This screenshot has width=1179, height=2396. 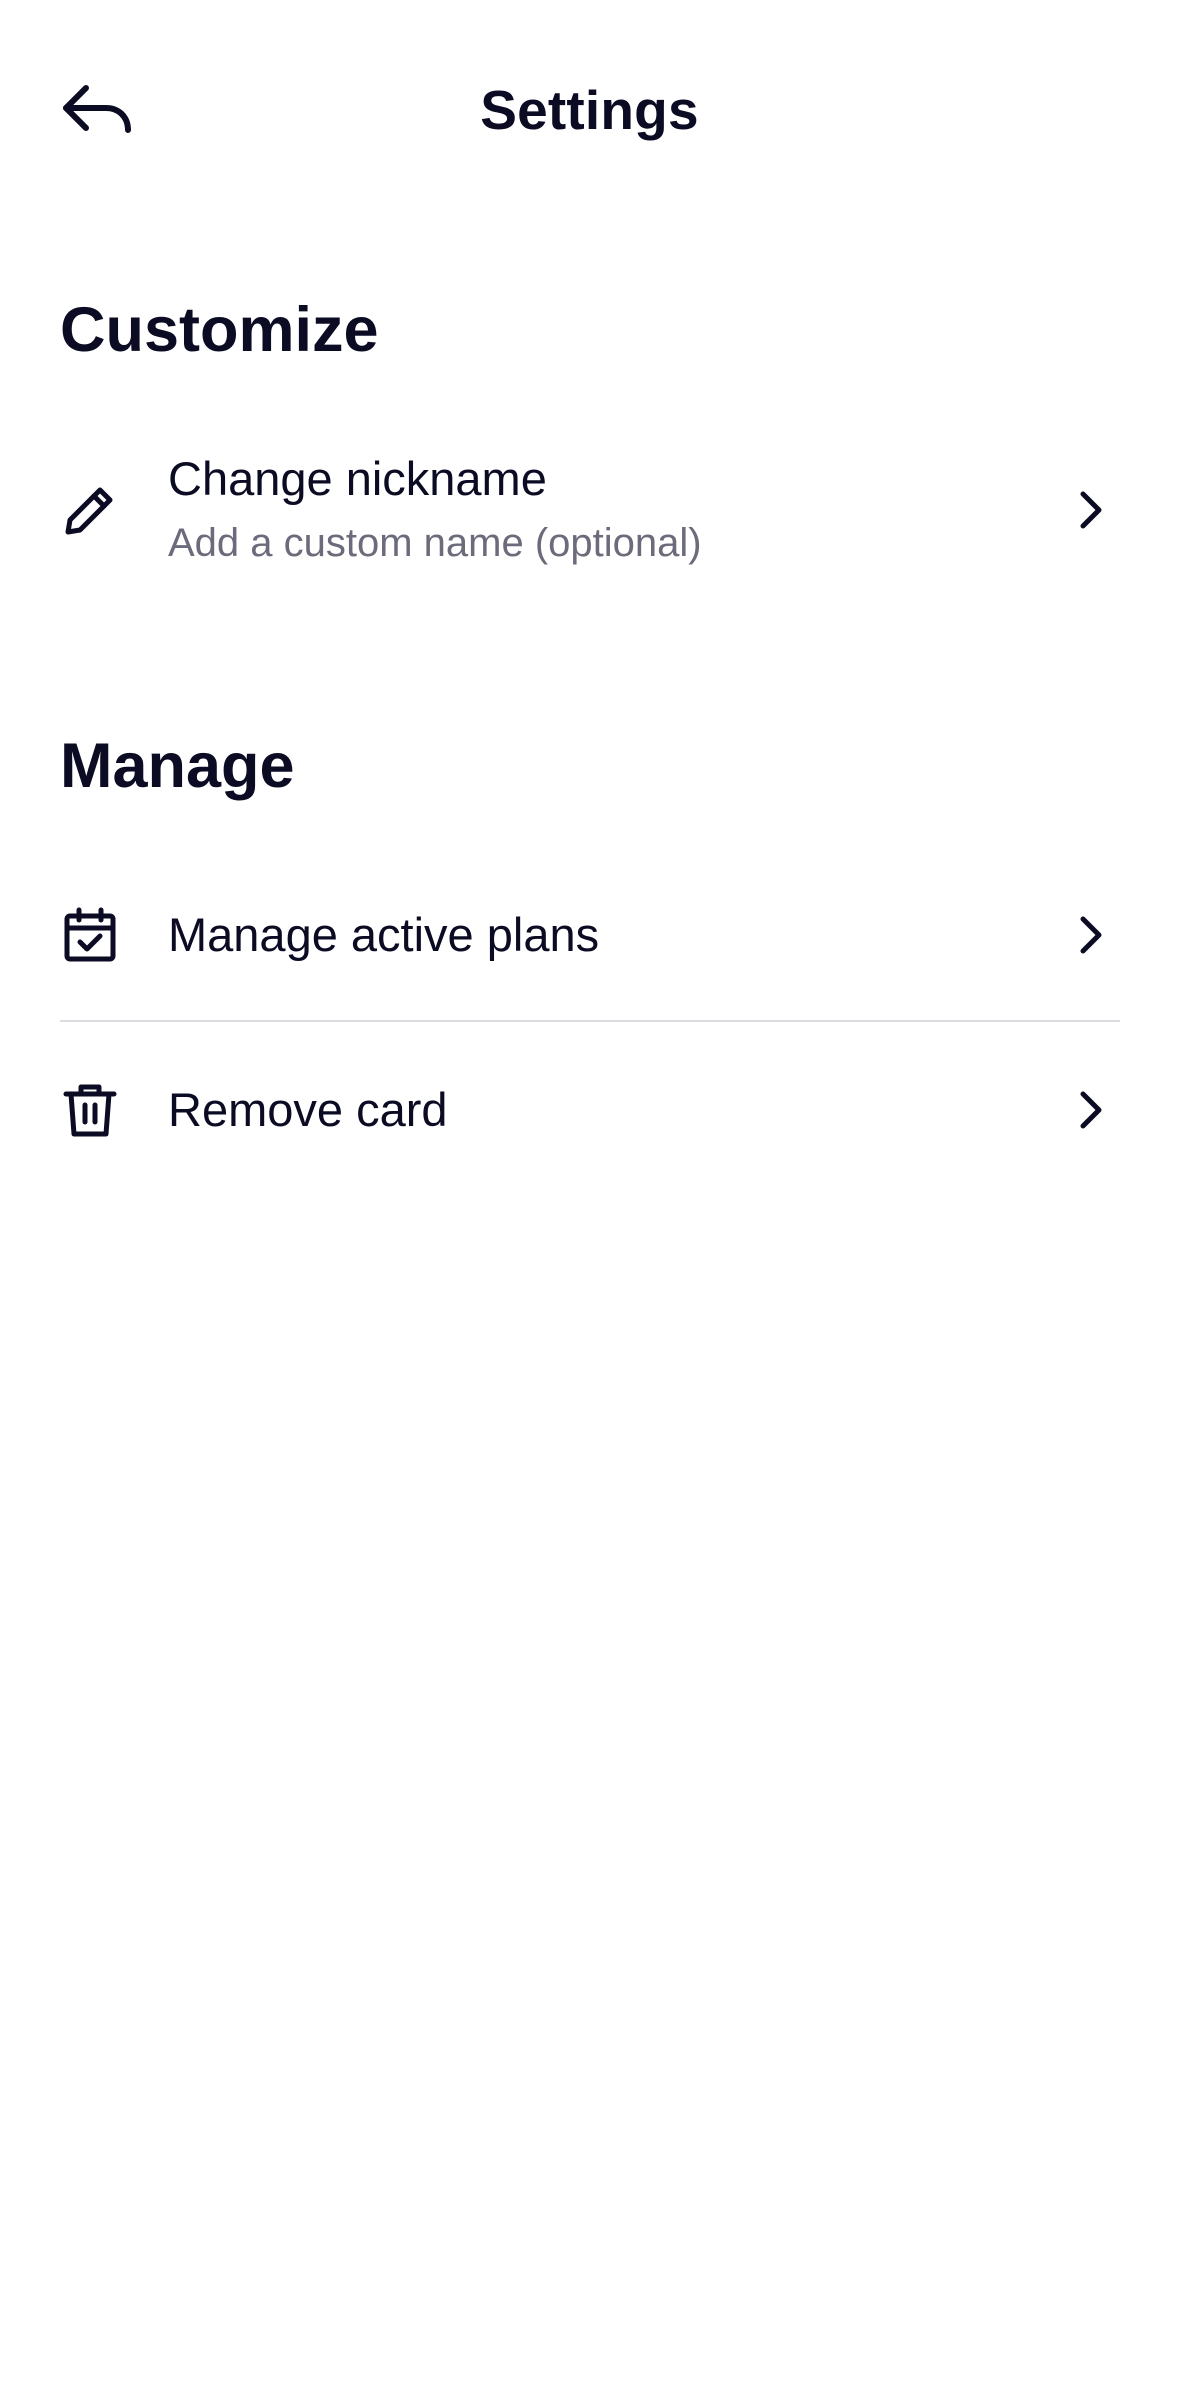 What do you see at coordinates (435, 543) in the screenshot?
I see `change-nickname-sublabel: Add a custom name (optional)` at bounding box center [435, 543].